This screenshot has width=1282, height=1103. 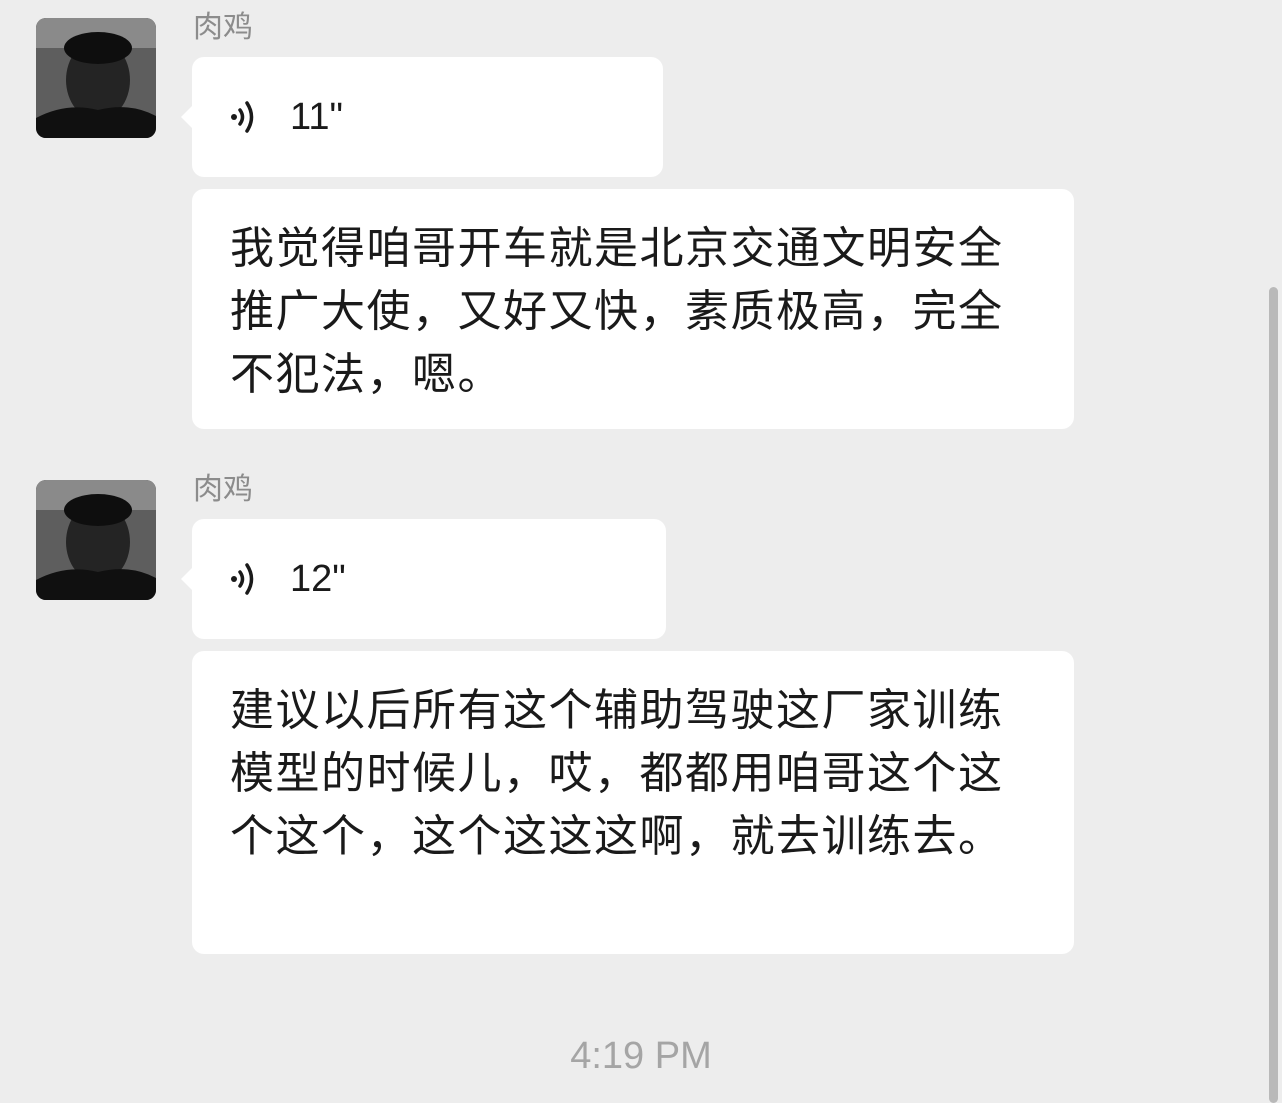 I want to click on voice-duration: 12", so click(x=318, y=579).